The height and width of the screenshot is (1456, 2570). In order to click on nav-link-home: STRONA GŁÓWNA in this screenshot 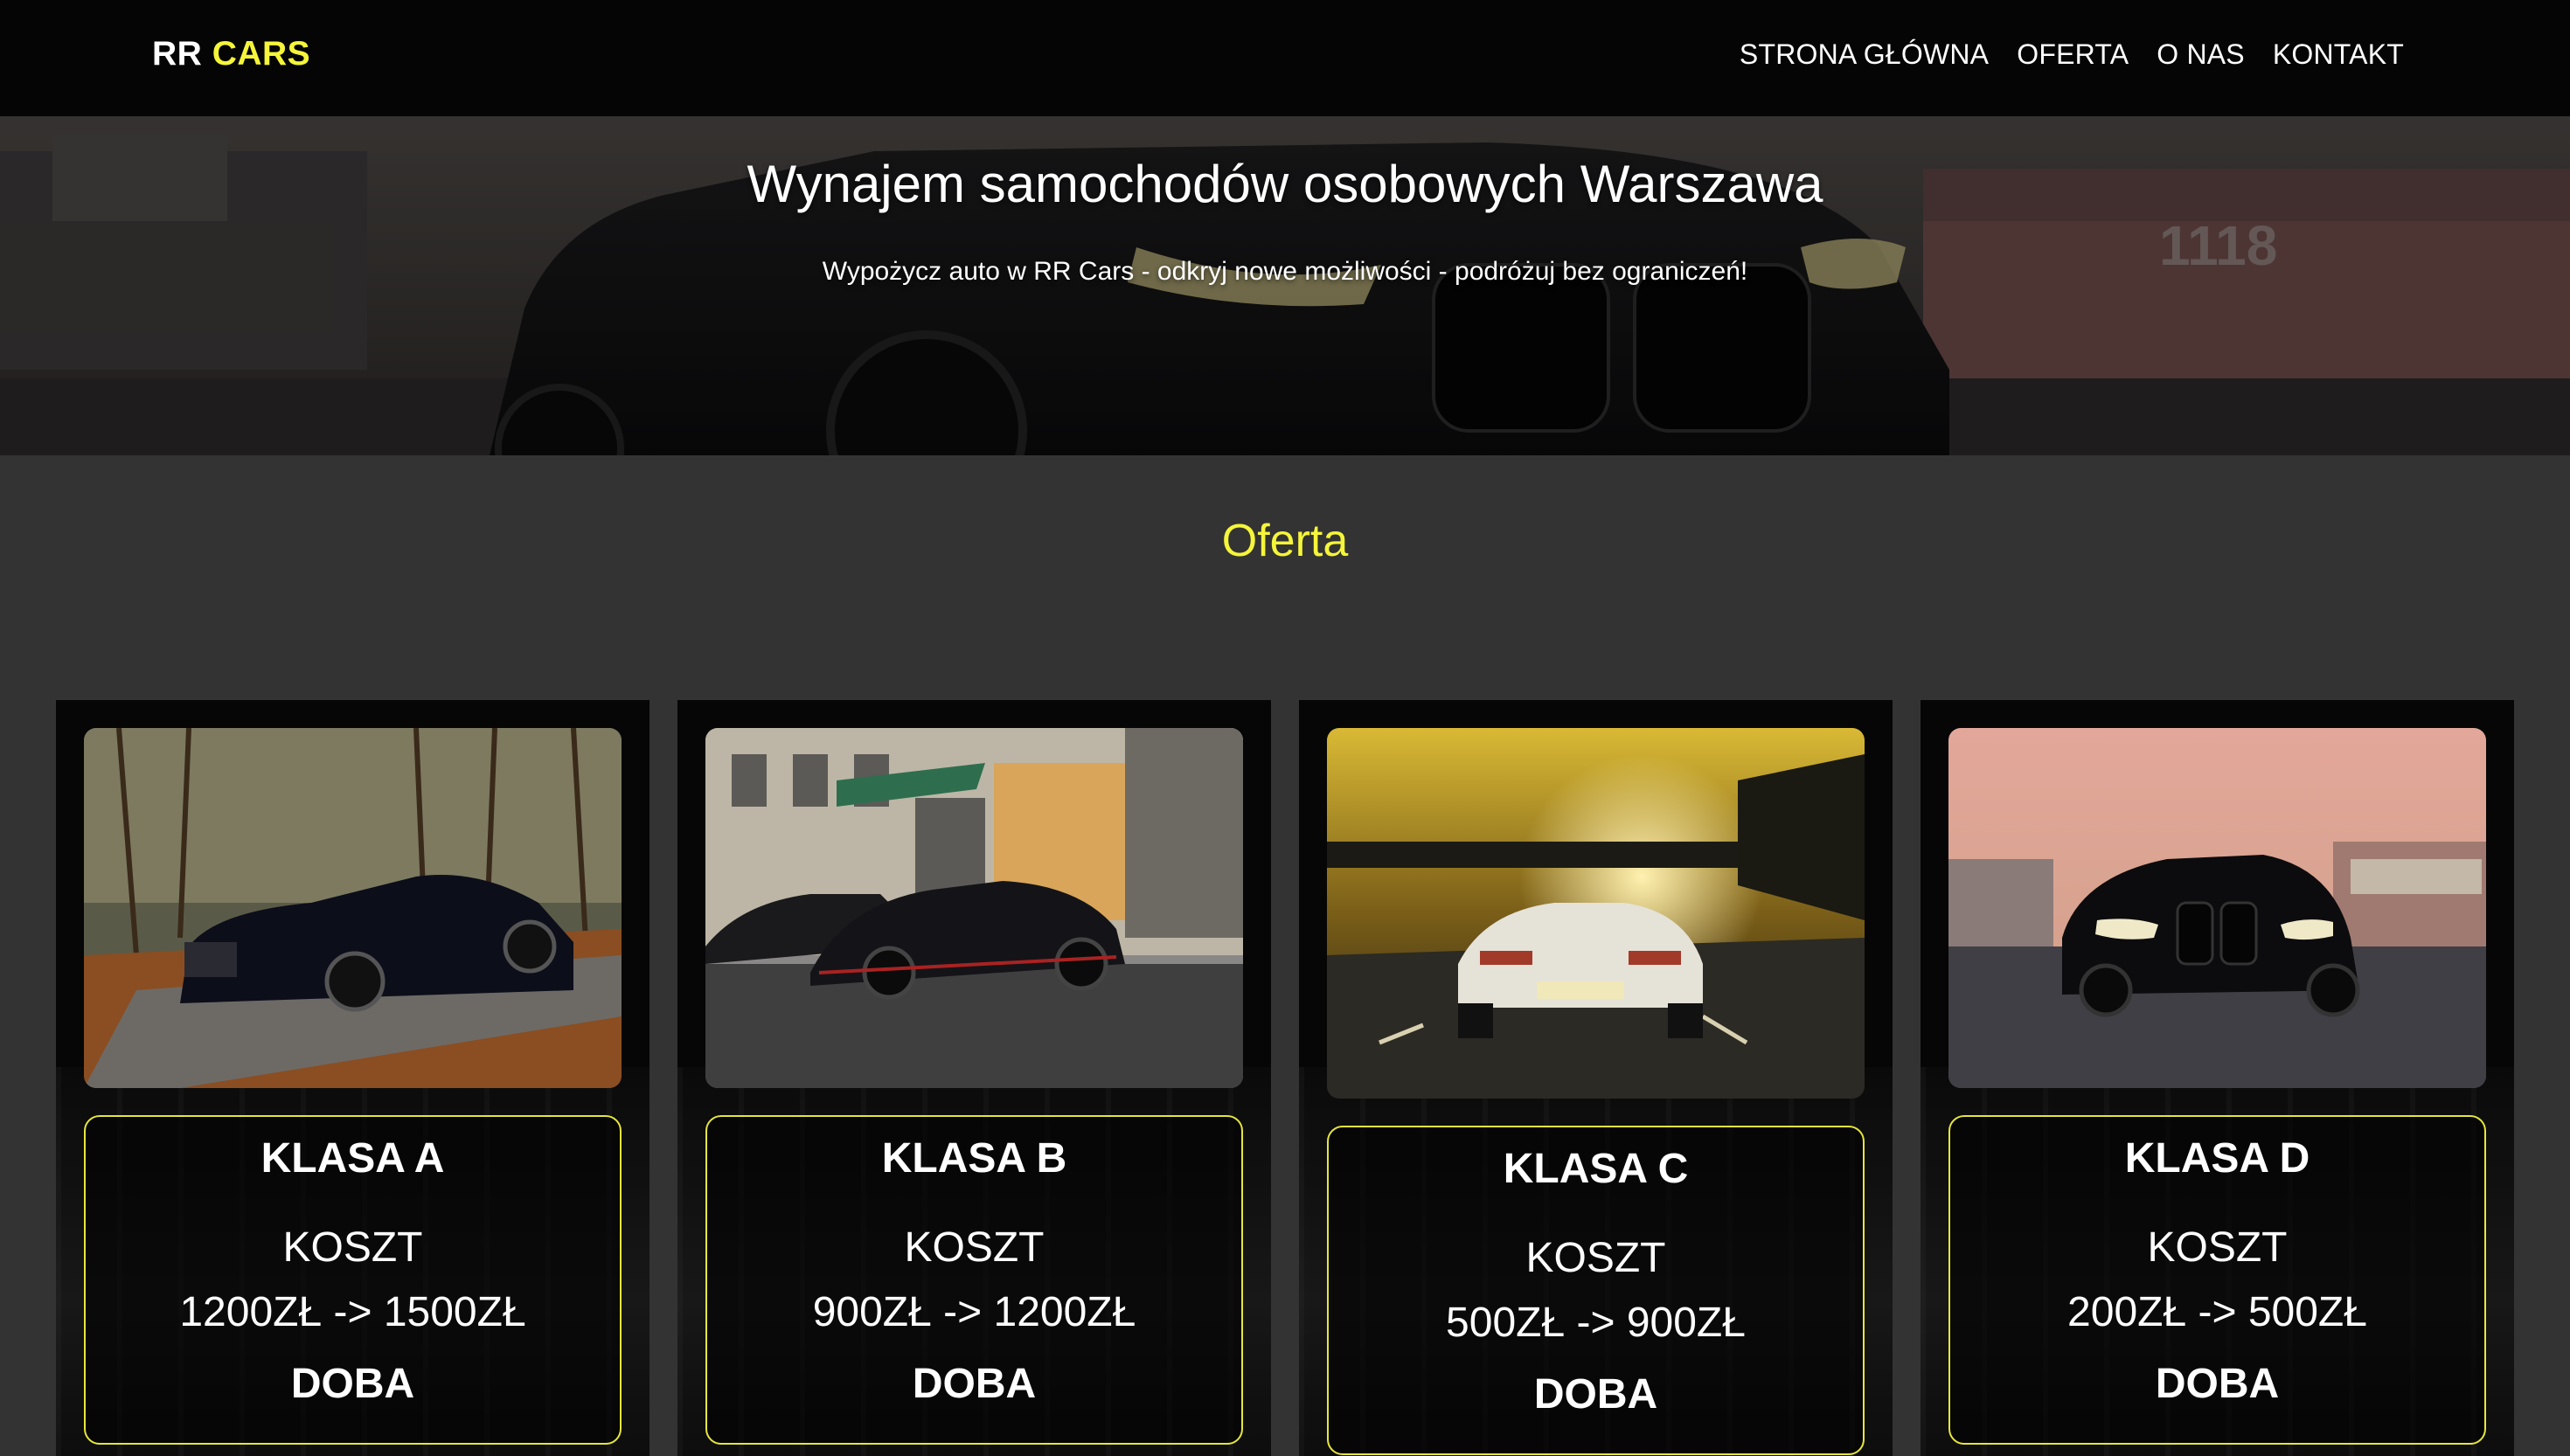, I will do `click(1864, 54)`.